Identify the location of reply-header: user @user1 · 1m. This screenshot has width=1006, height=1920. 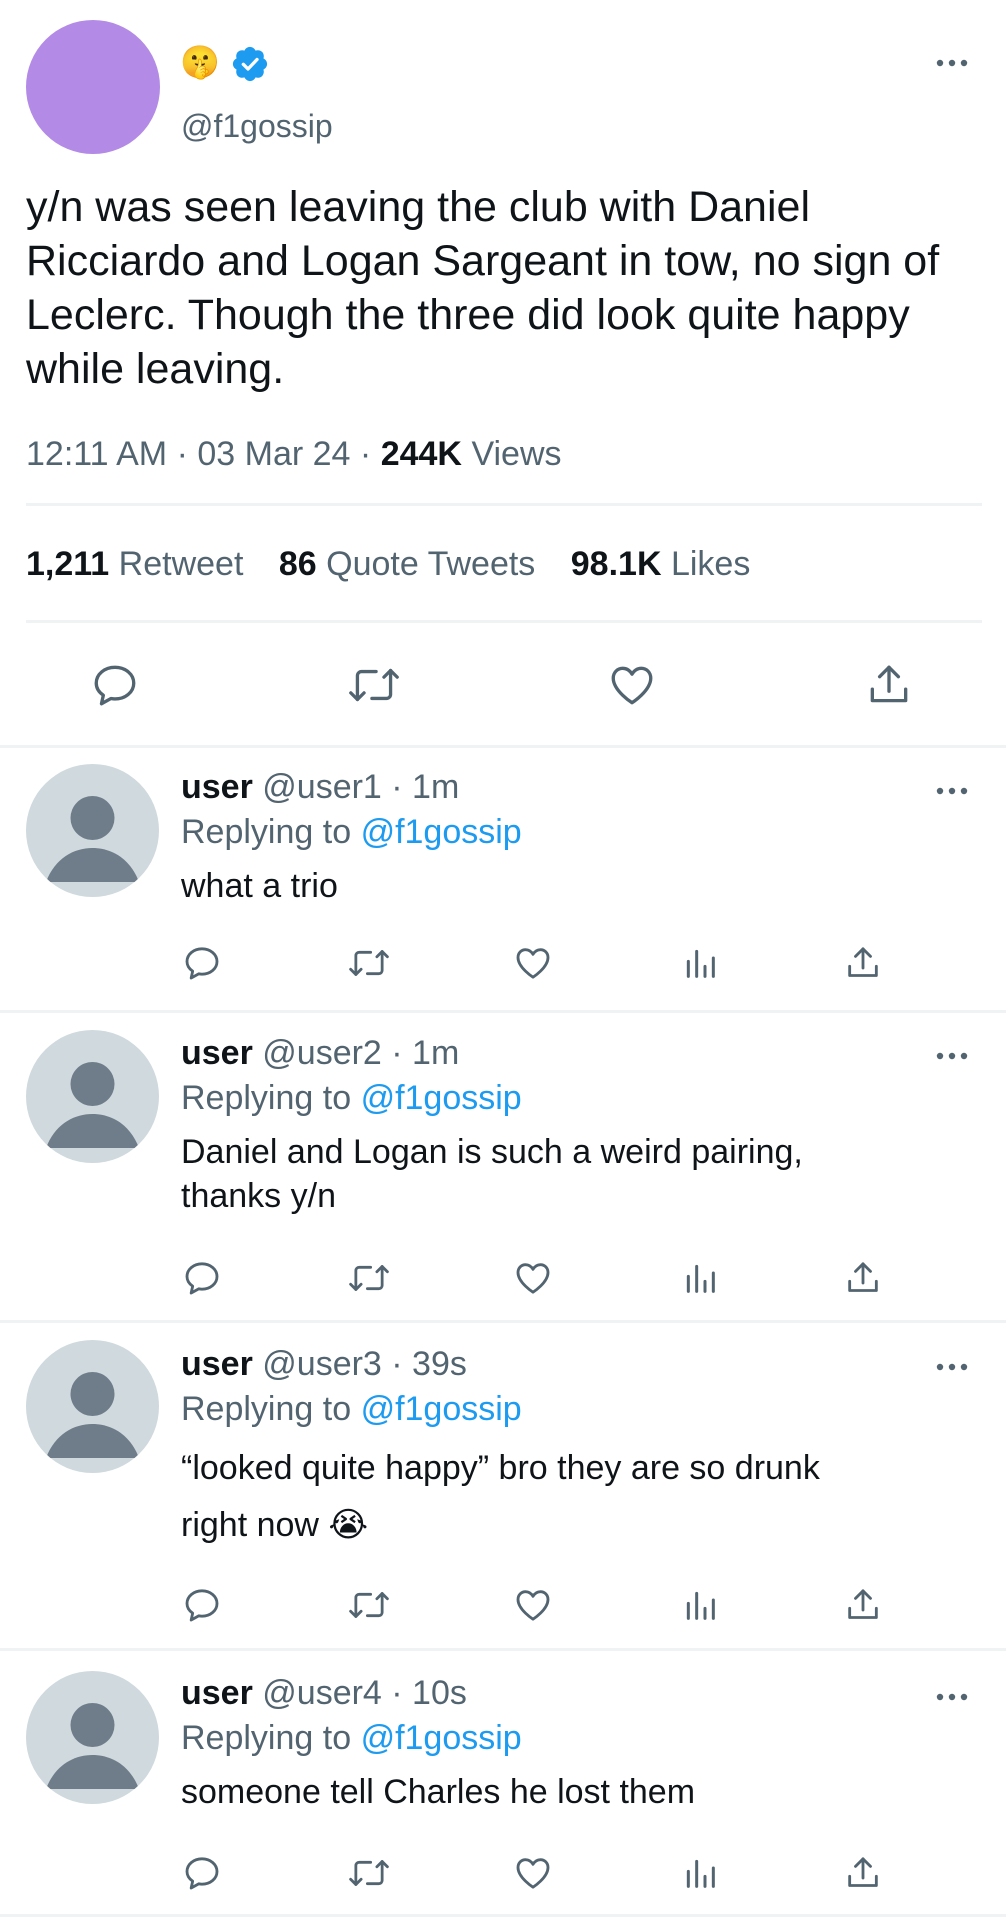
(320, 787).